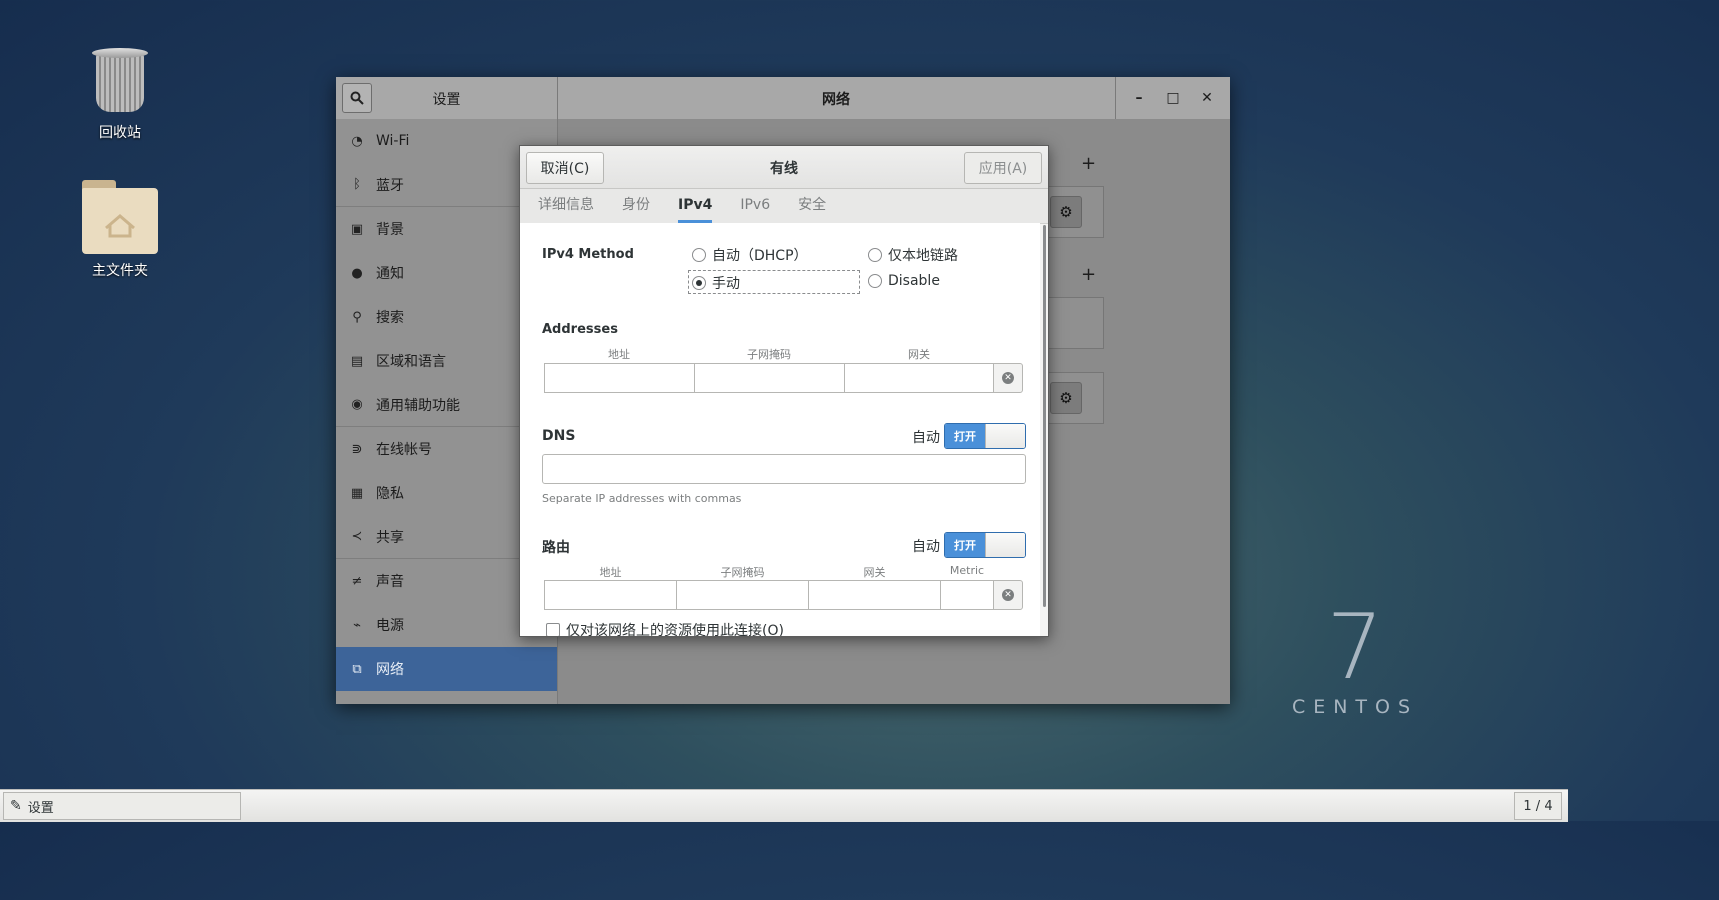 The image size is (1719, 900). What do you see at coordinates (619, 354) in the screenshot?
I see `address-col-header: 地址` at bounding box center [619, 354].